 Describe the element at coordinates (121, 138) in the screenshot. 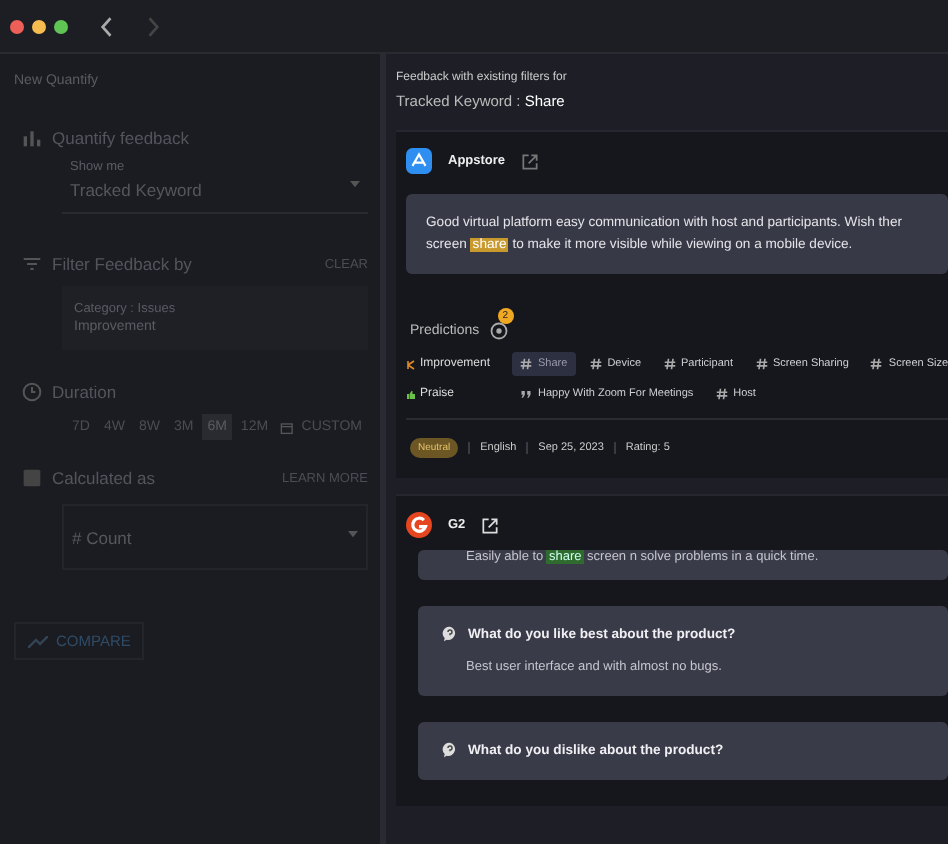

I see `section-label: Quantify feedback` at that location.